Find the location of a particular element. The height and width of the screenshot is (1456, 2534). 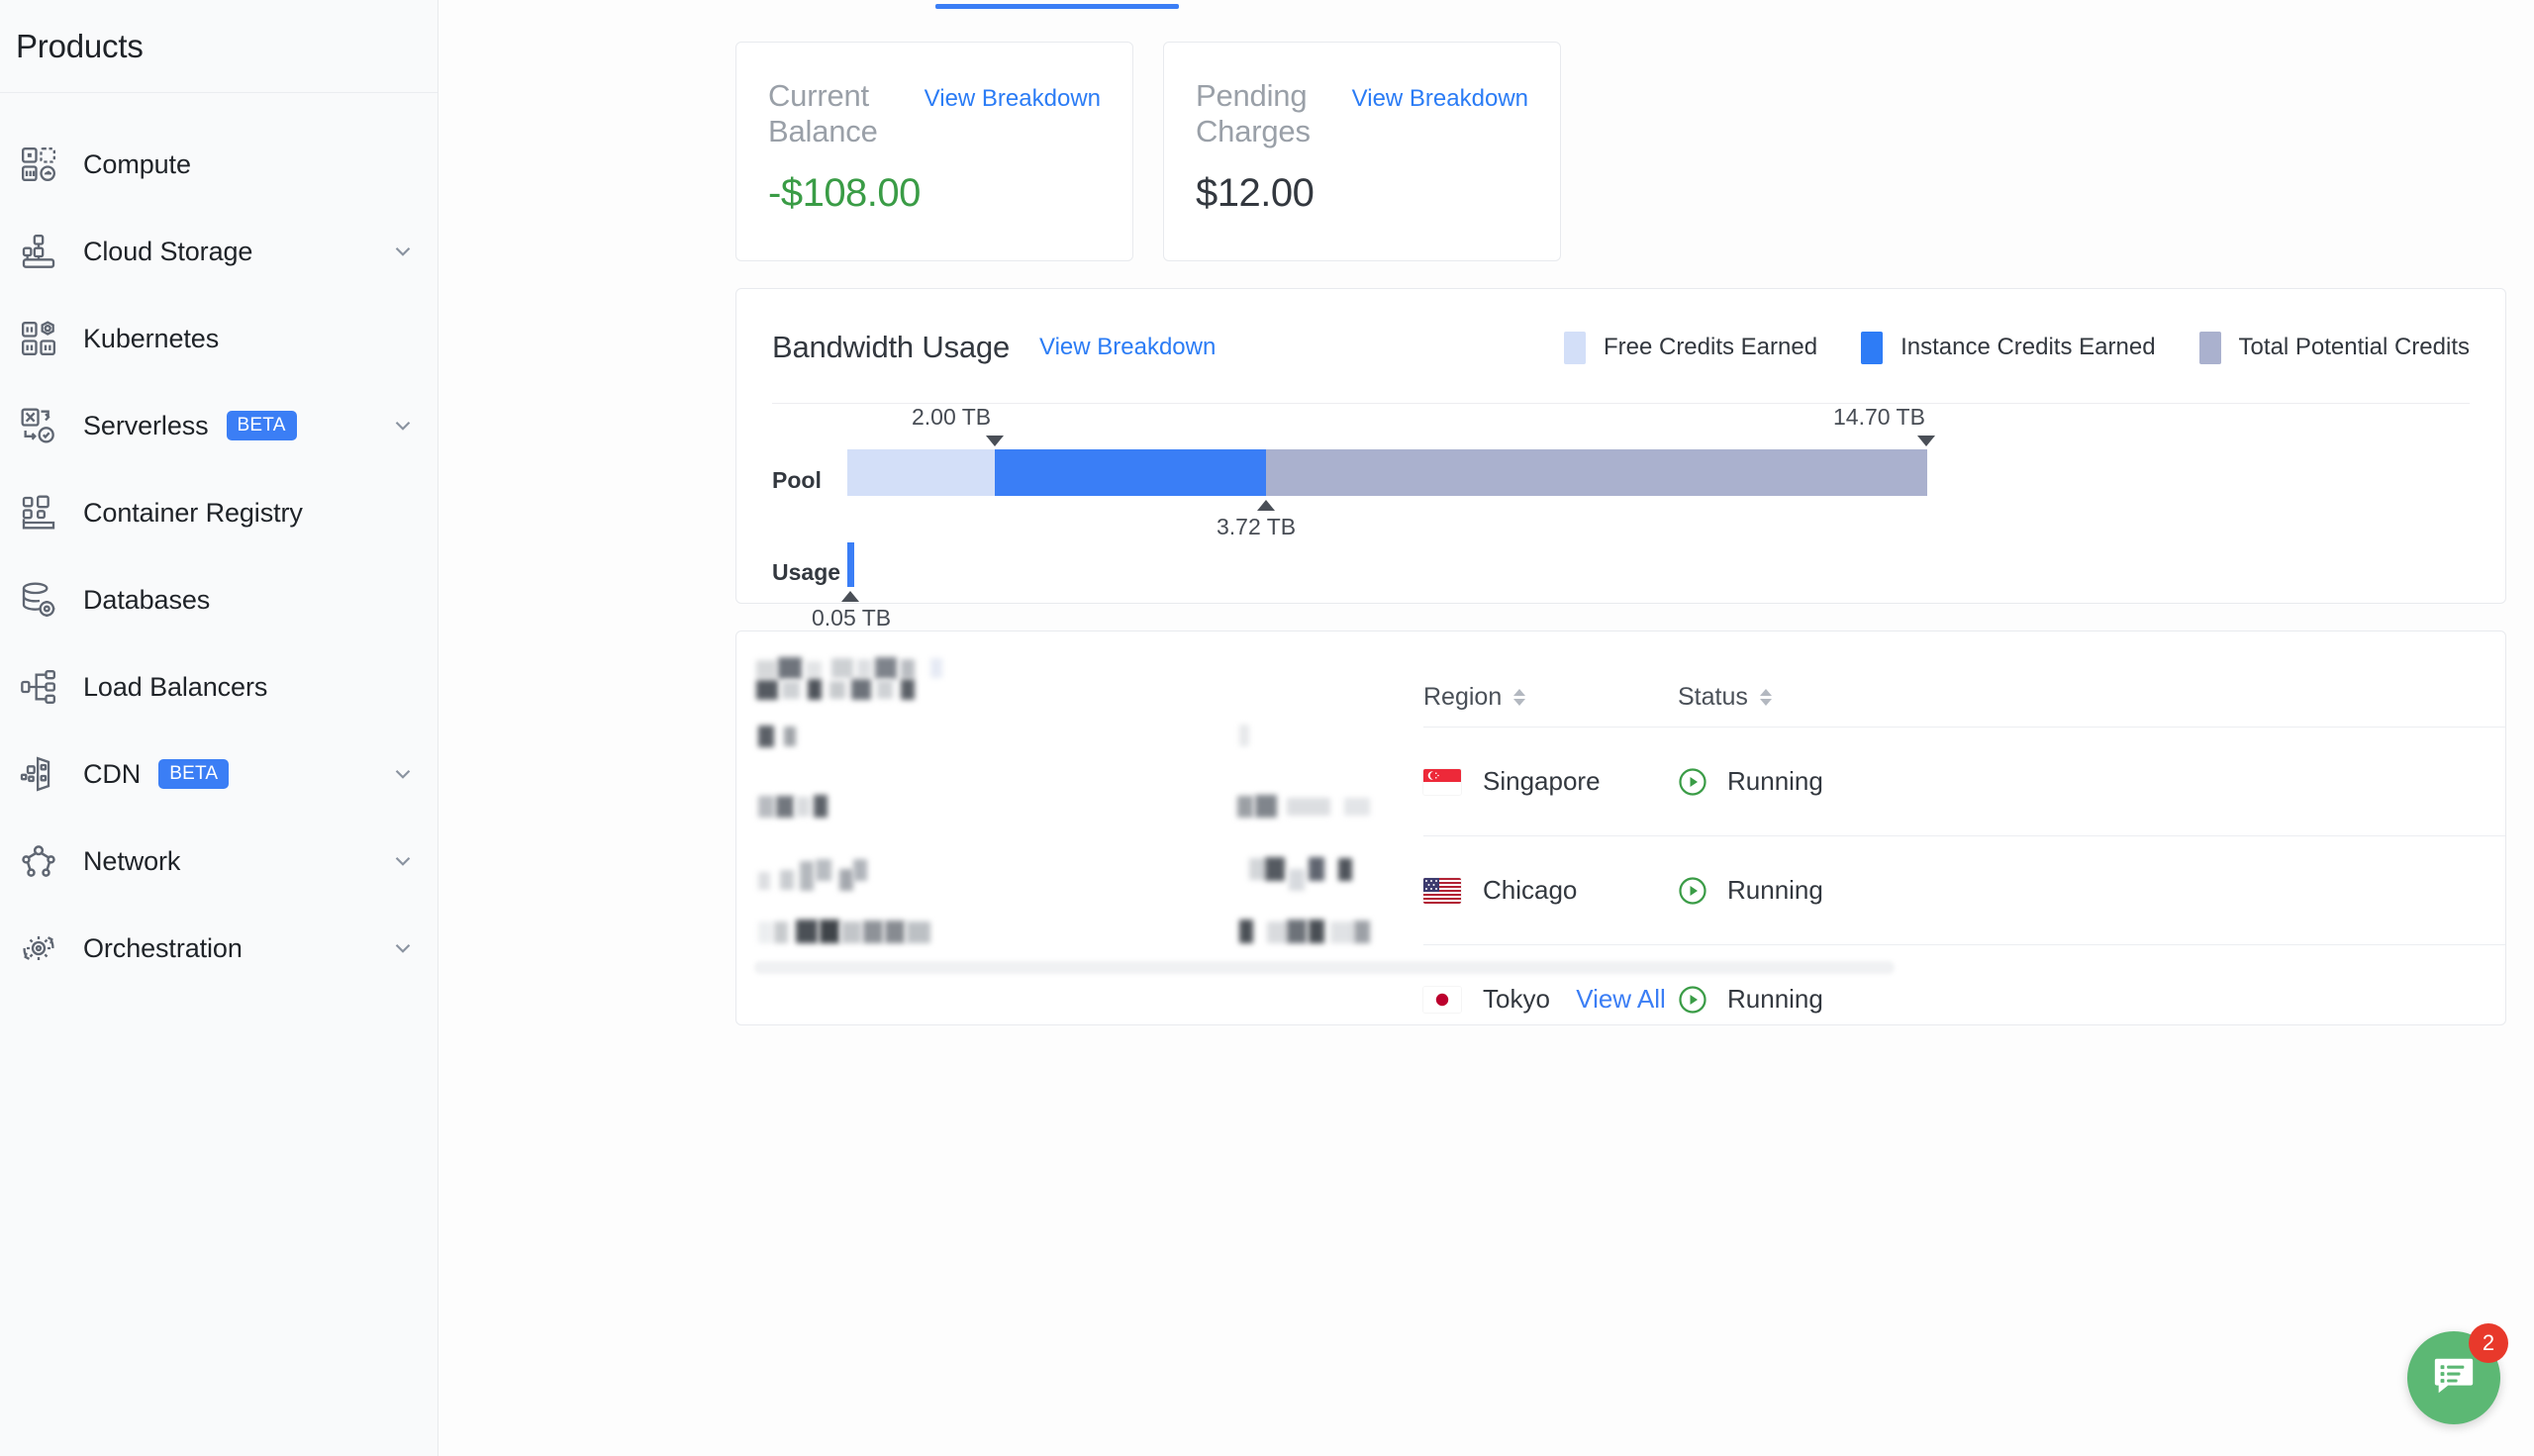

pool-row-label: Pool is located at coordinates (797, 480).